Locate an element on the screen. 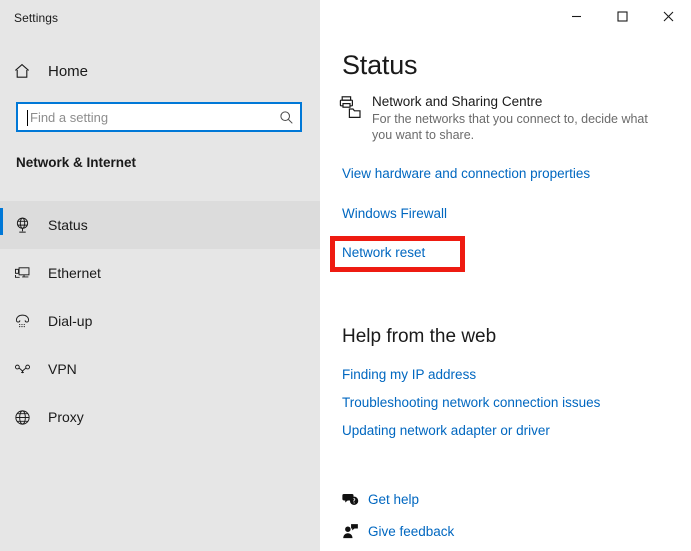 Image resolution: width=691 pixels, height=551 pixels. minimize-button is located at coordinates (576, 16).